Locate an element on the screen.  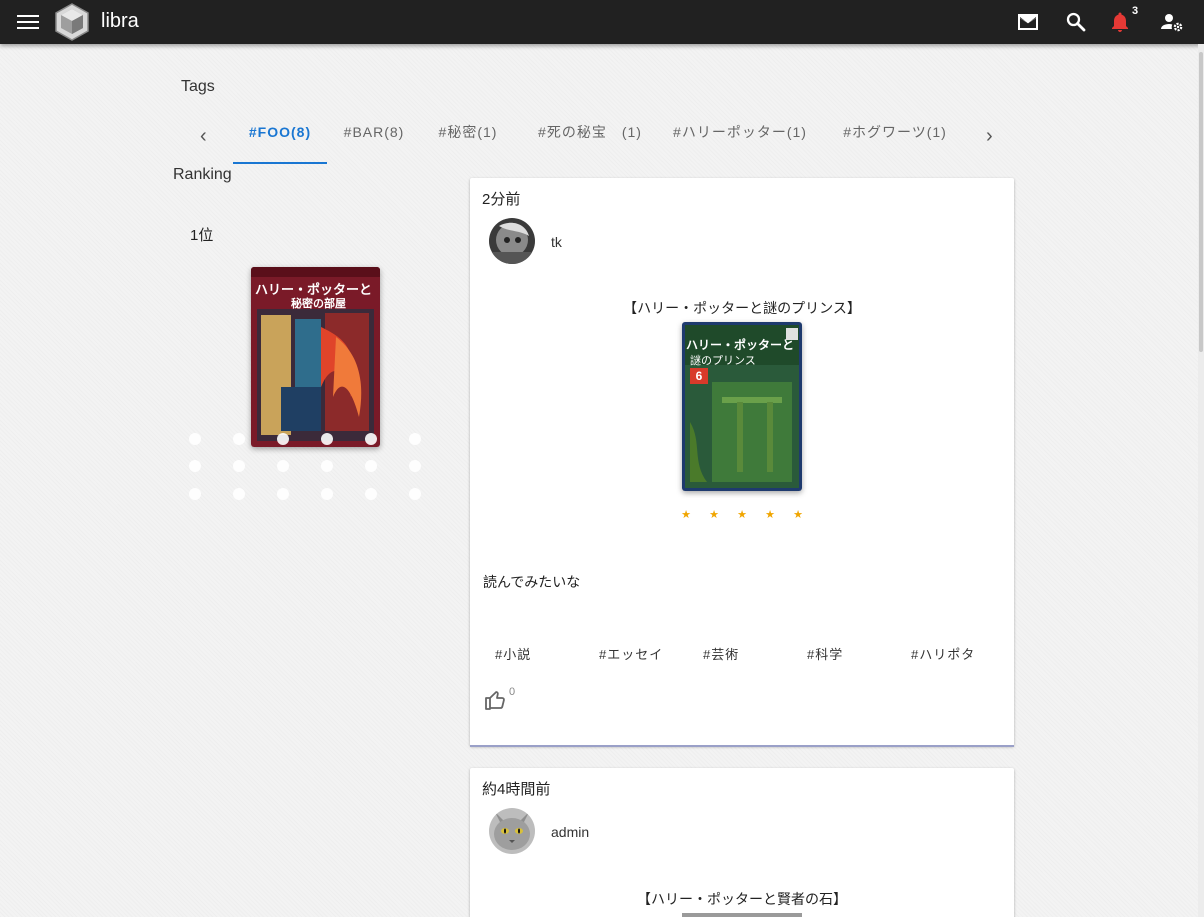
tab-foo: #FOO(8) is located at coordinates (280, 136).